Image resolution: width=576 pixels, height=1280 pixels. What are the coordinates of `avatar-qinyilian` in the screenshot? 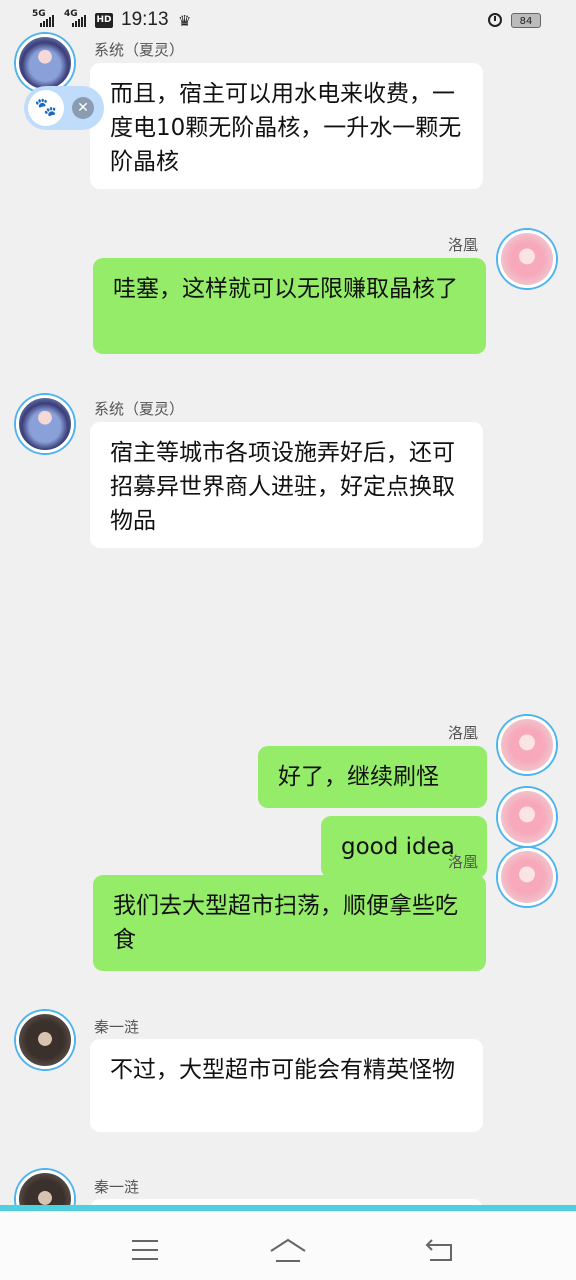 It's located at (45, 1040).